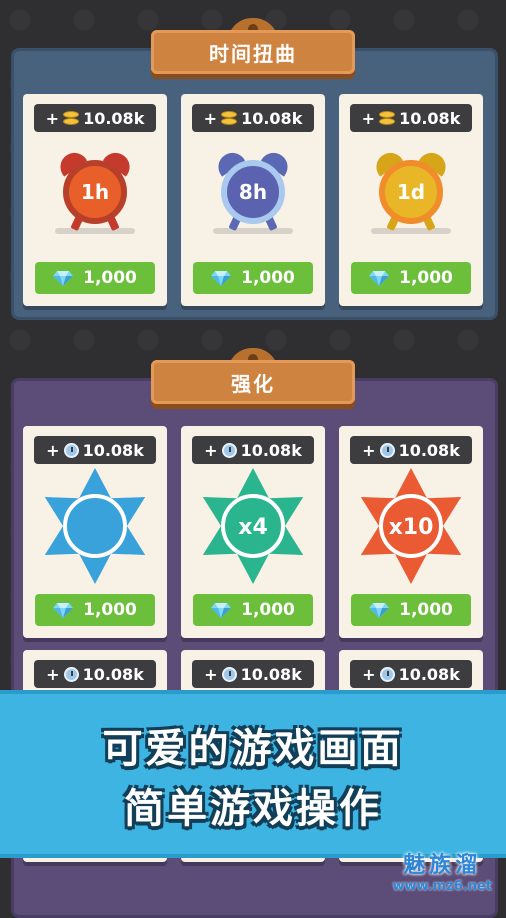 The height and width of the screenshot is (918, 506). I want to click on watermark-url: www.mz6.net, so click(442, 886).